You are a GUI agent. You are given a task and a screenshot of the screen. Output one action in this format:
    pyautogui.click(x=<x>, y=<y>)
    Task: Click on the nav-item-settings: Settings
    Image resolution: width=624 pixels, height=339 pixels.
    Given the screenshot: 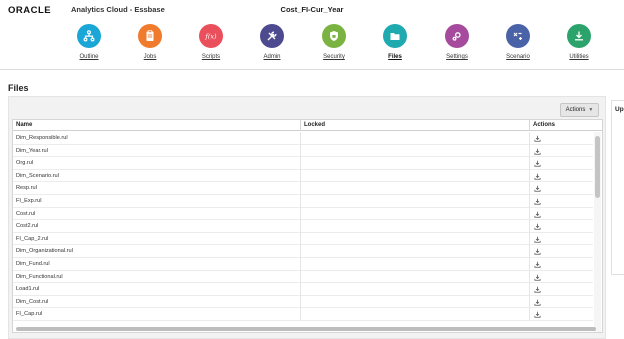 What is the action you would take?
    pyautogui.click(x=457, y=42)
    